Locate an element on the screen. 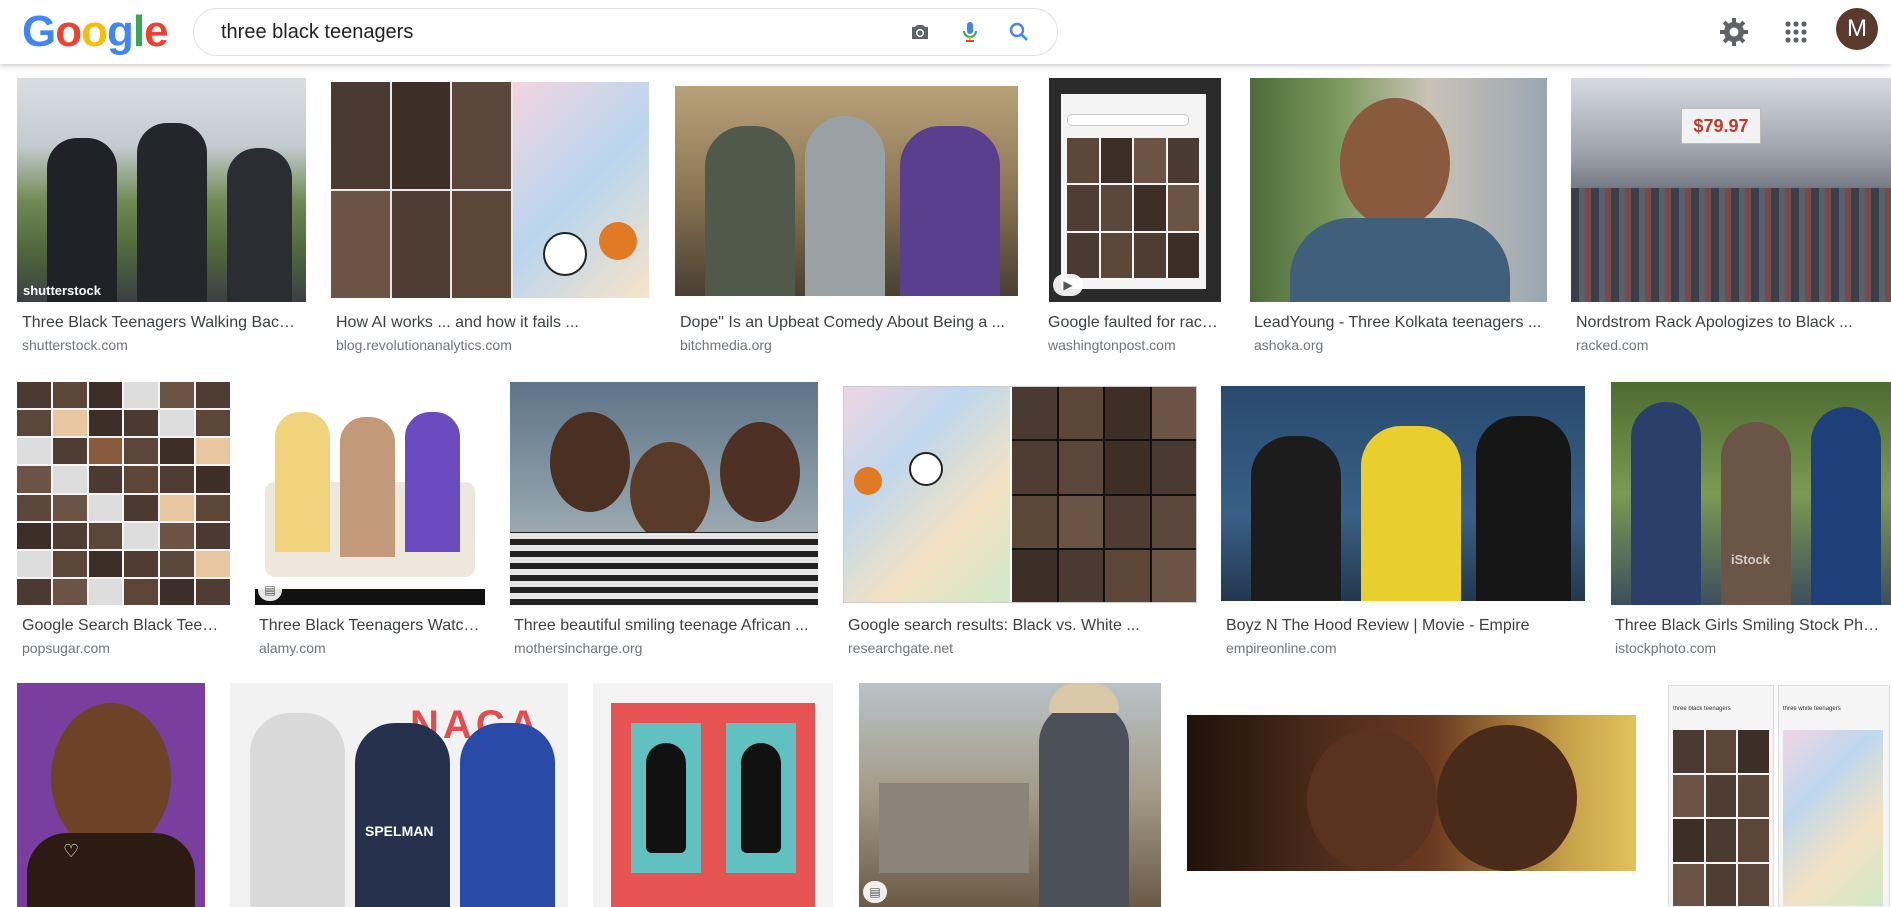  result-thumbnail: ▶ is located at coordinates (1135, 190).